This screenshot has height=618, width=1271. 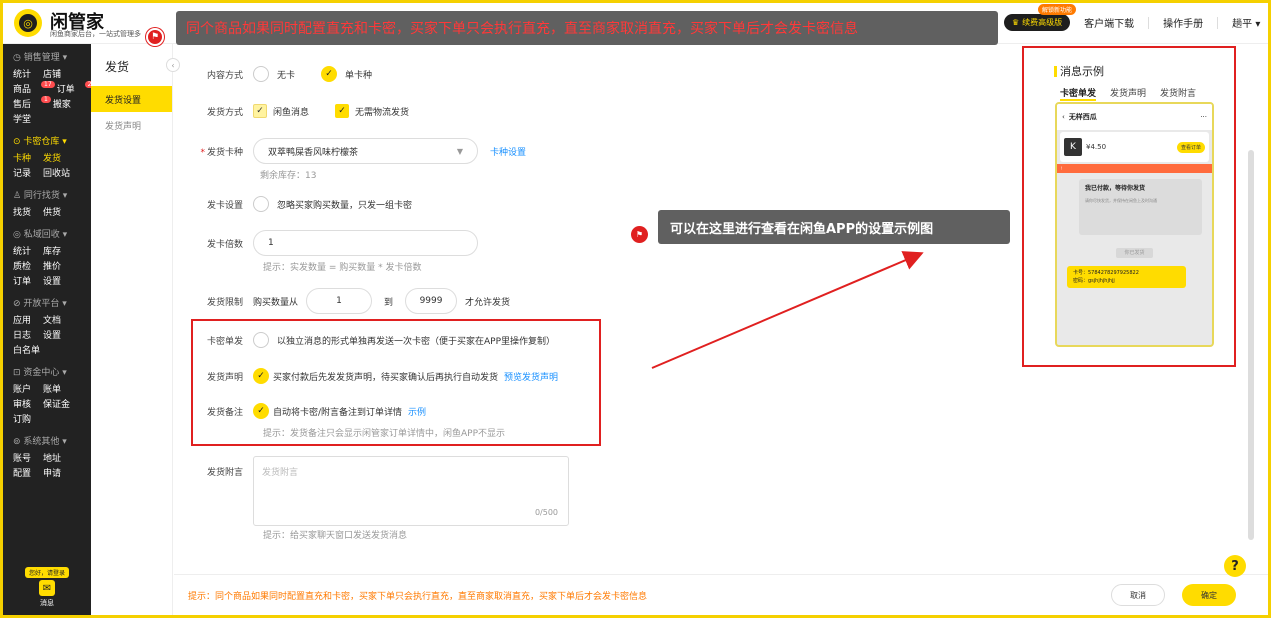 I want to click on sidebar-group-title: ◎ 私域回收 ▾, so click(x=52, y=233).